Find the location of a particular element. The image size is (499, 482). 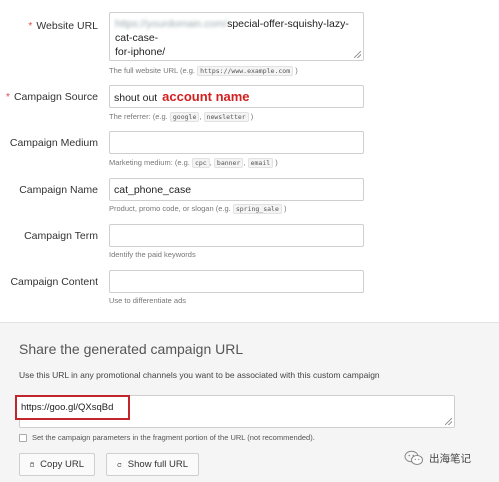

campaign-name-input: cat_phone_case is located at coordinates (236, 189).